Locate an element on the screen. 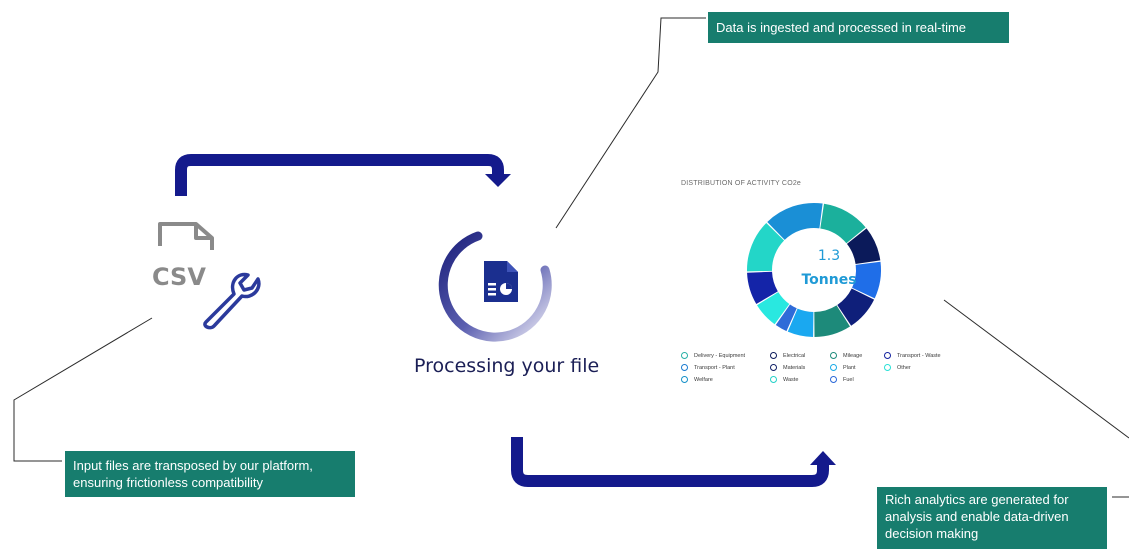  legend-label: Plant is located at coordinates (849, 367).